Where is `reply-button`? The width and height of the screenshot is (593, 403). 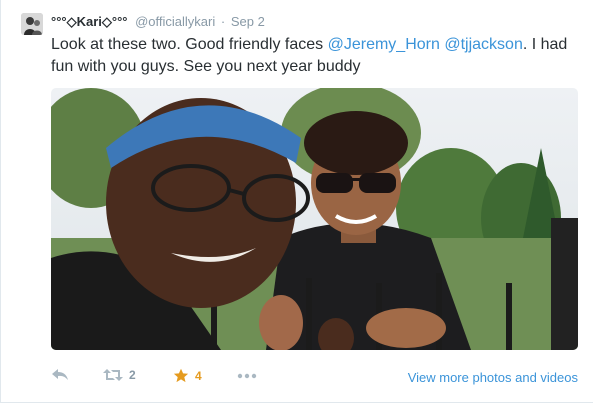
reply-button is located at coordinates (60, 375).